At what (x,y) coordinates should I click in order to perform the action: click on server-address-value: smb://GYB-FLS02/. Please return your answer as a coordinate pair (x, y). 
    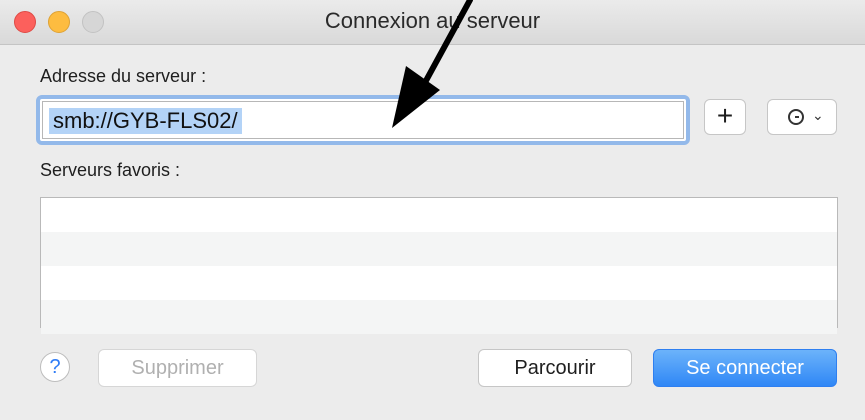
    Looking at the image, I should click on (145, 121).